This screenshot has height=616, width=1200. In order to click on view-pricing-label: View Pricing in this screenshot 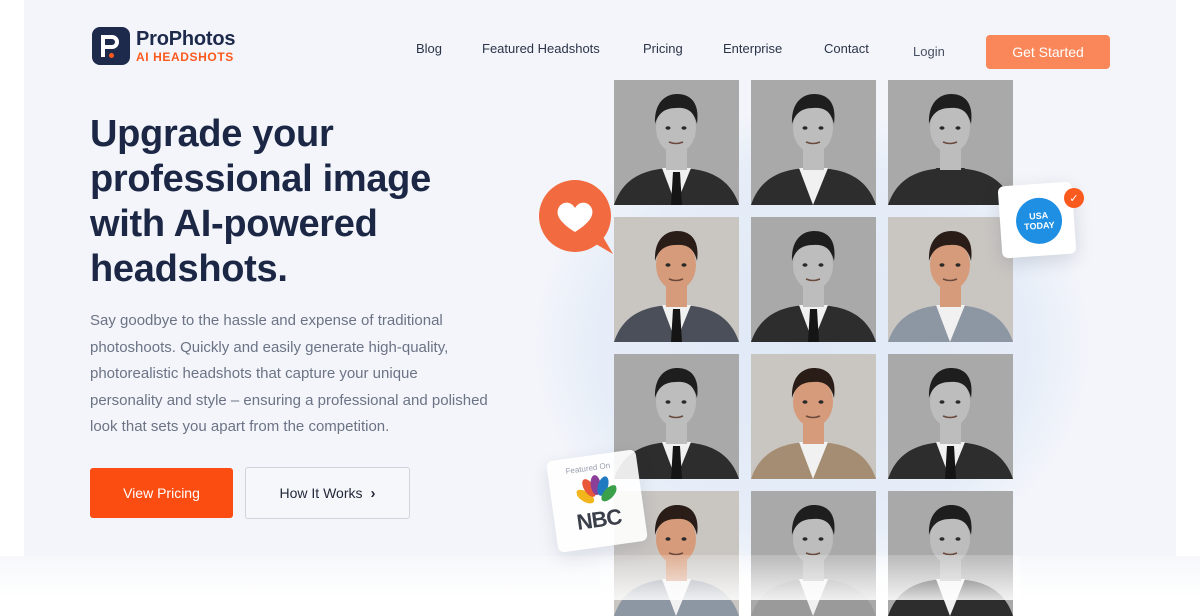, I will do `click(161, 493)`.